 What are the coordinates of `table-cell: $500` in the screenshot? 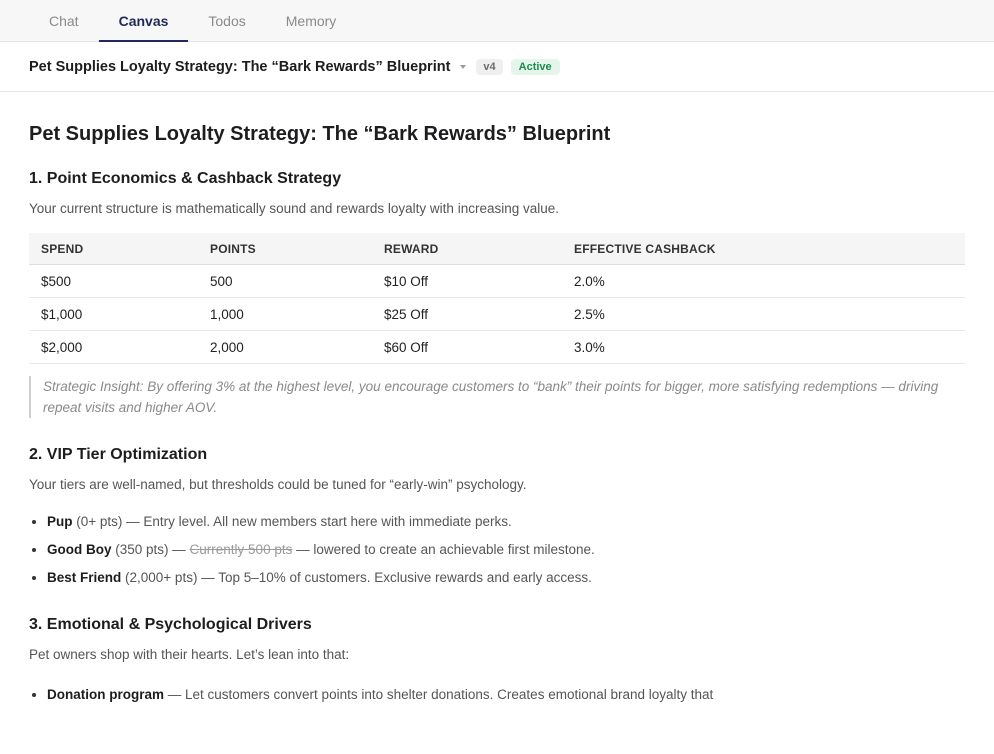 It's located at (113, 281).